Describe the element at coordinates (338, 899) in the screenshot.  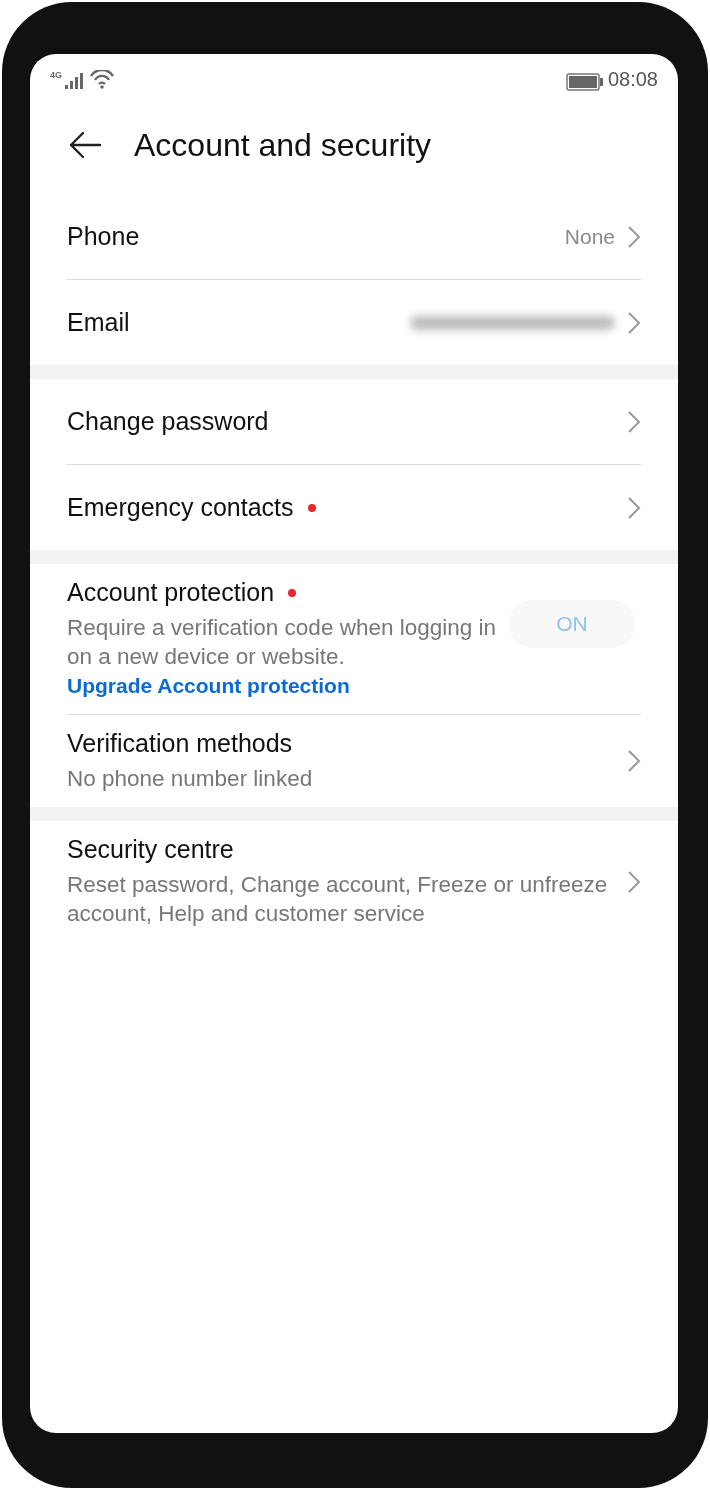
I see `row-description: Reset password, Change account, Freeze or unfreeze account, Help and customer service` at that location.